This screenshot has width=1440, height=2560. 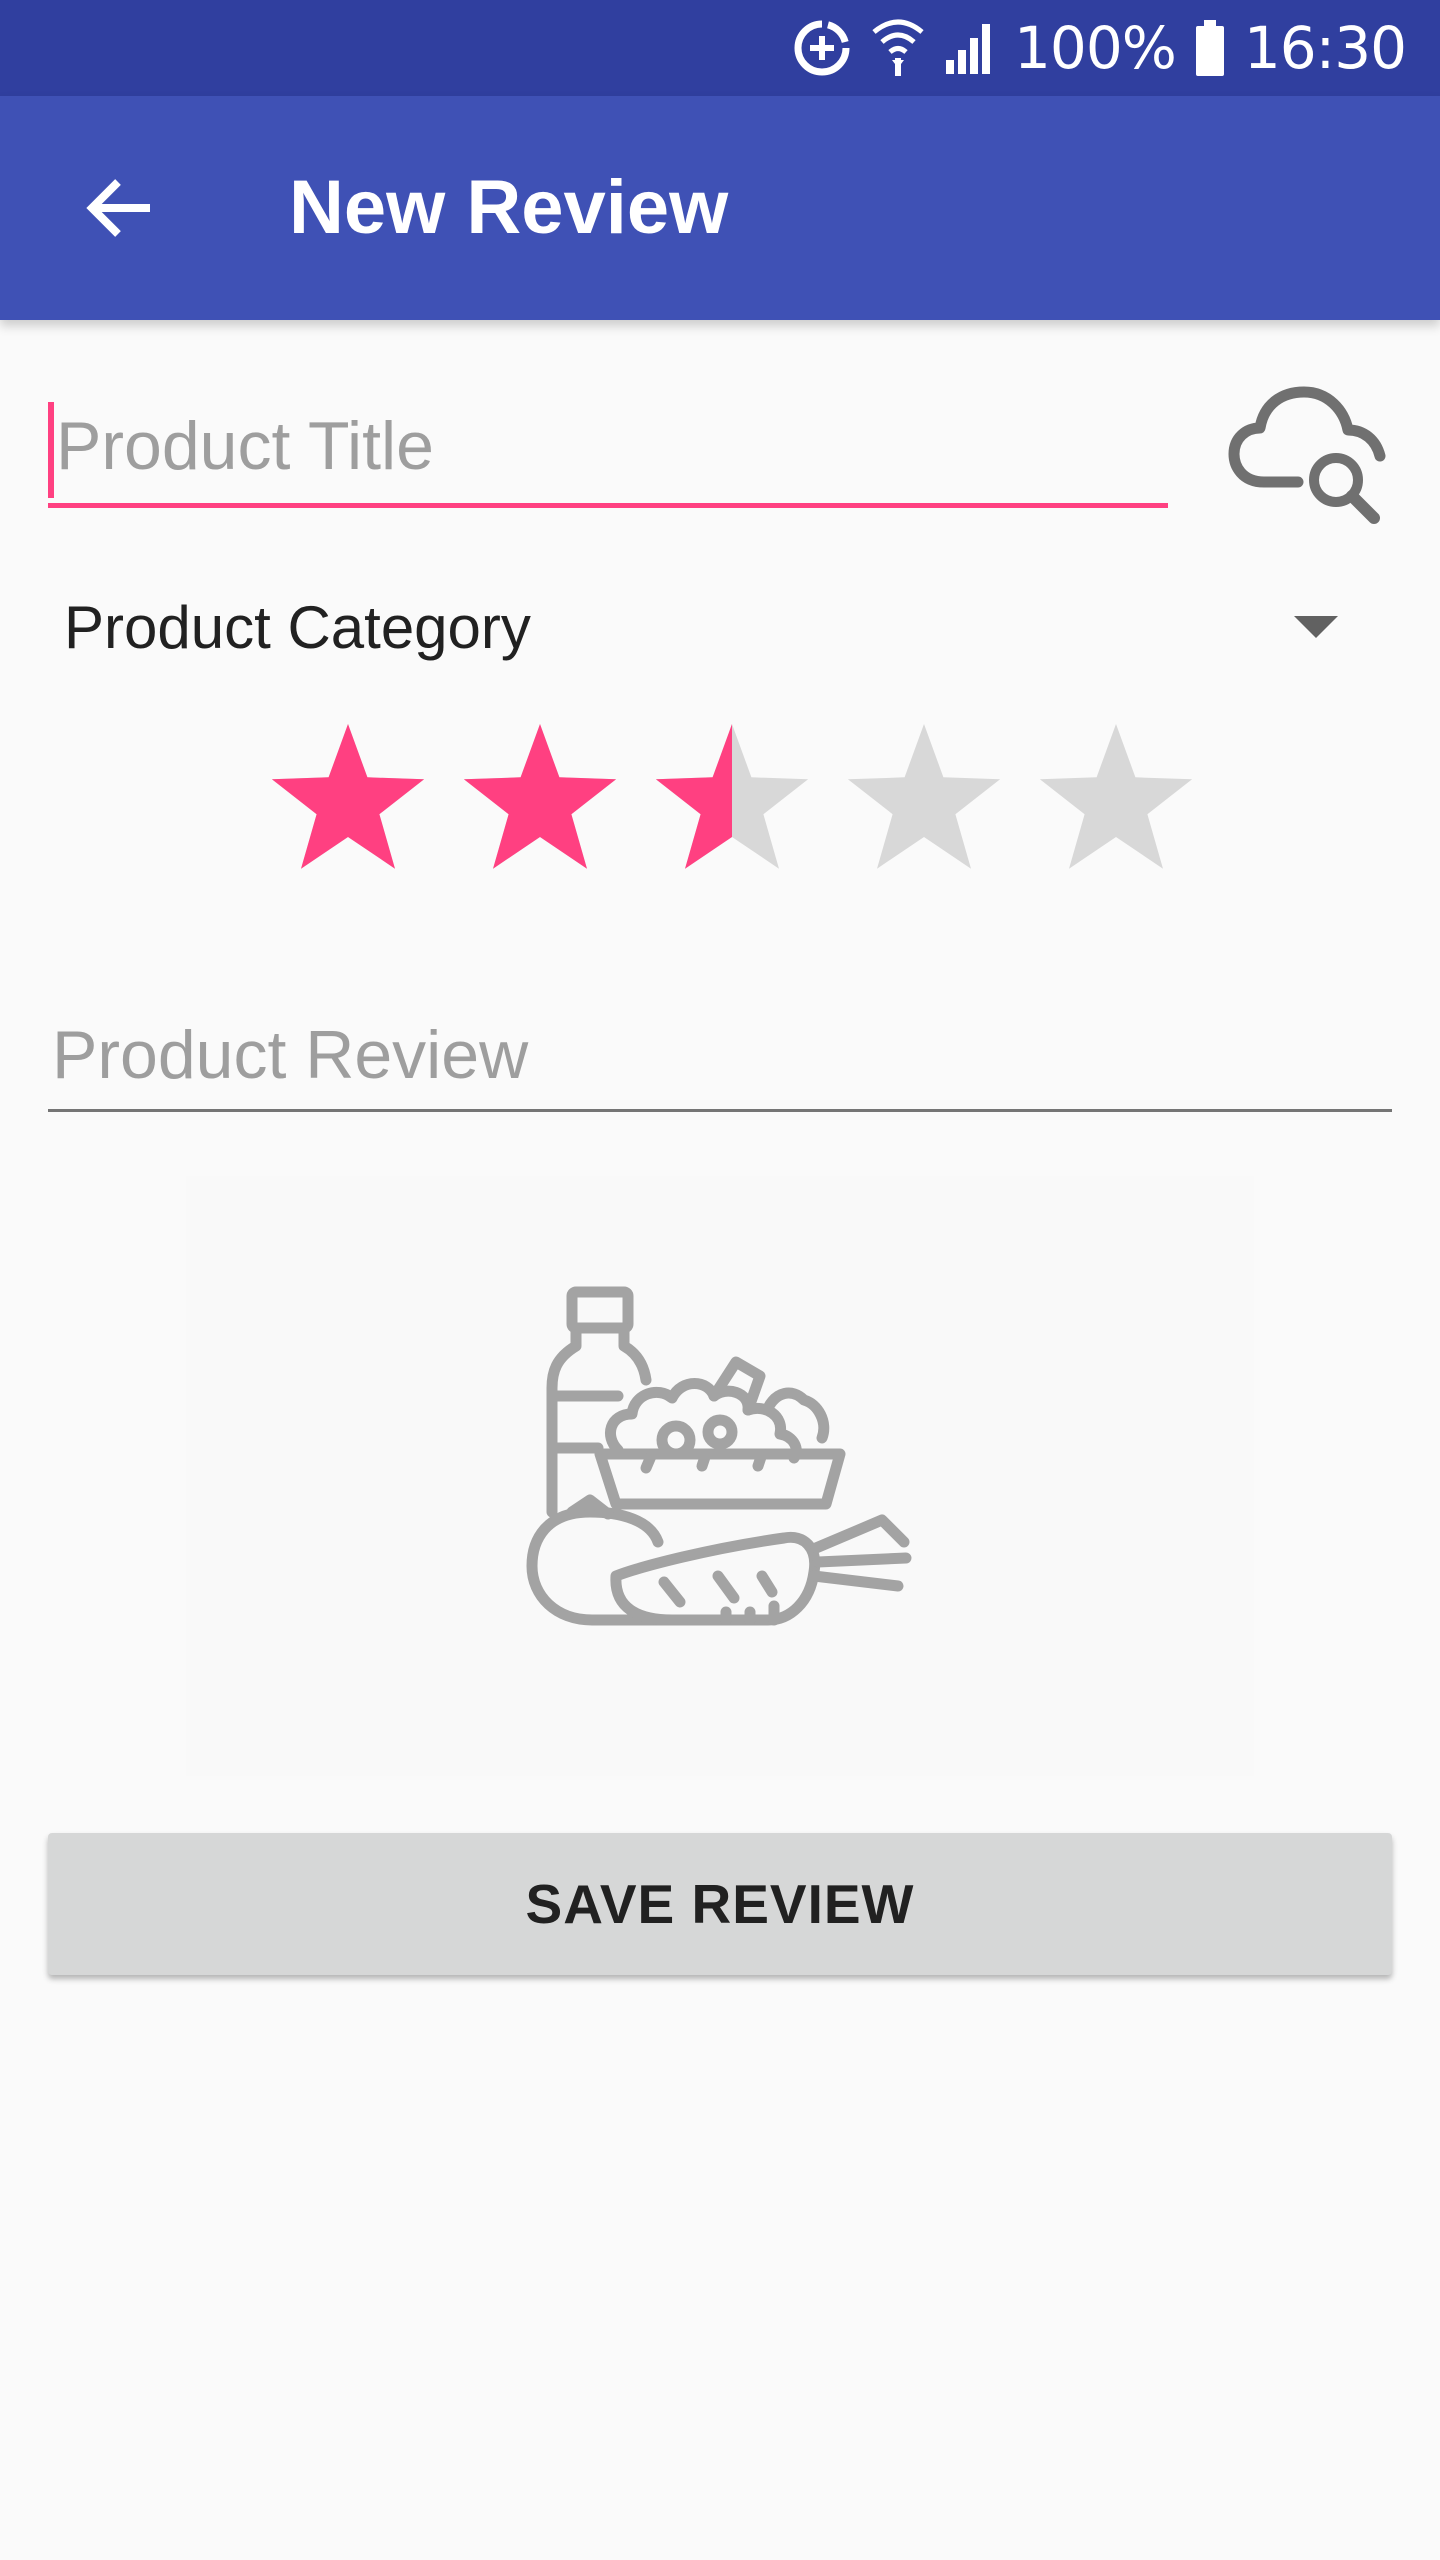 What do you see at coordinates (898, 47) in the screenshot?
I see `wifi-icon` at bounding box center [898, 47].